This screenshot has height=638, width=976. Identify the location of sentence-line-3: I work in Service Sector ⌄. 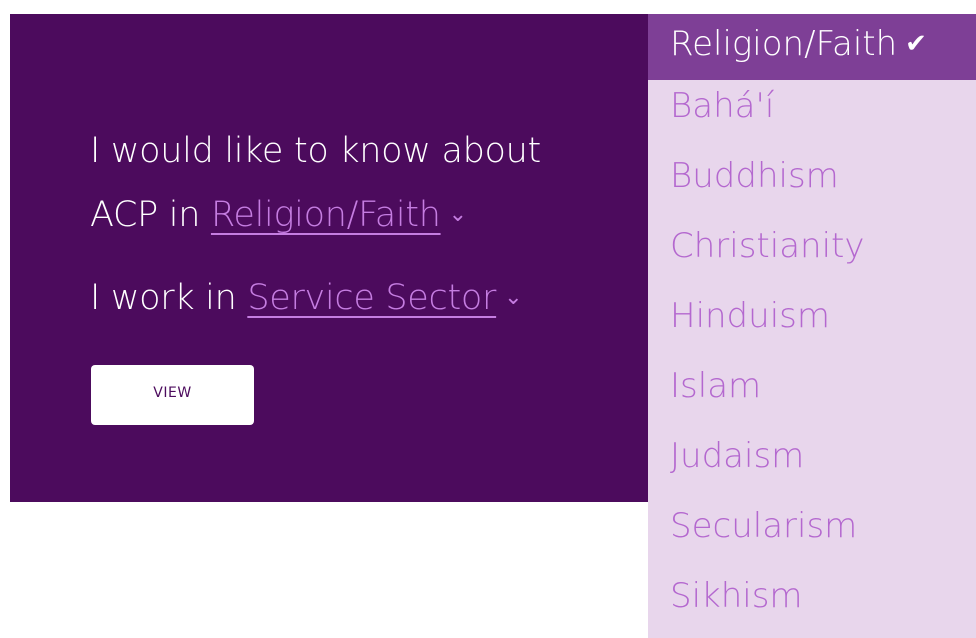
(306, 298).